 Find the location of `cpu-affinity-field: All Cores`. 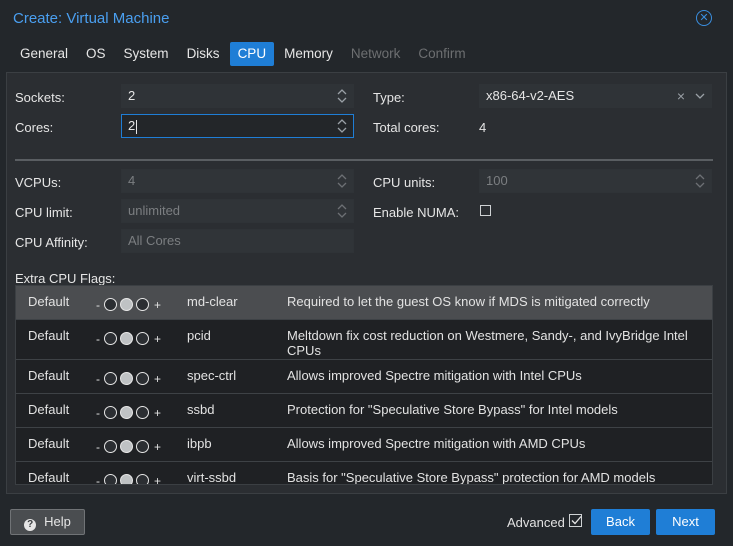

cpu-affinity-field: All Cores is located at coordinates (237, 241).